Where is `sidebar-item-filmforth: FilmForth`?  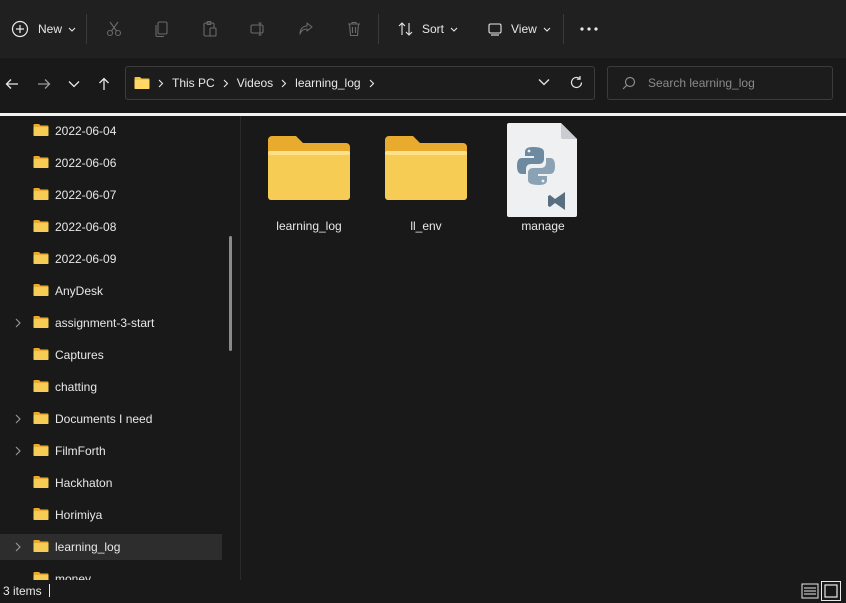
sidebar-item-filmforth: FilmForth is located at coordinates (111, 451).